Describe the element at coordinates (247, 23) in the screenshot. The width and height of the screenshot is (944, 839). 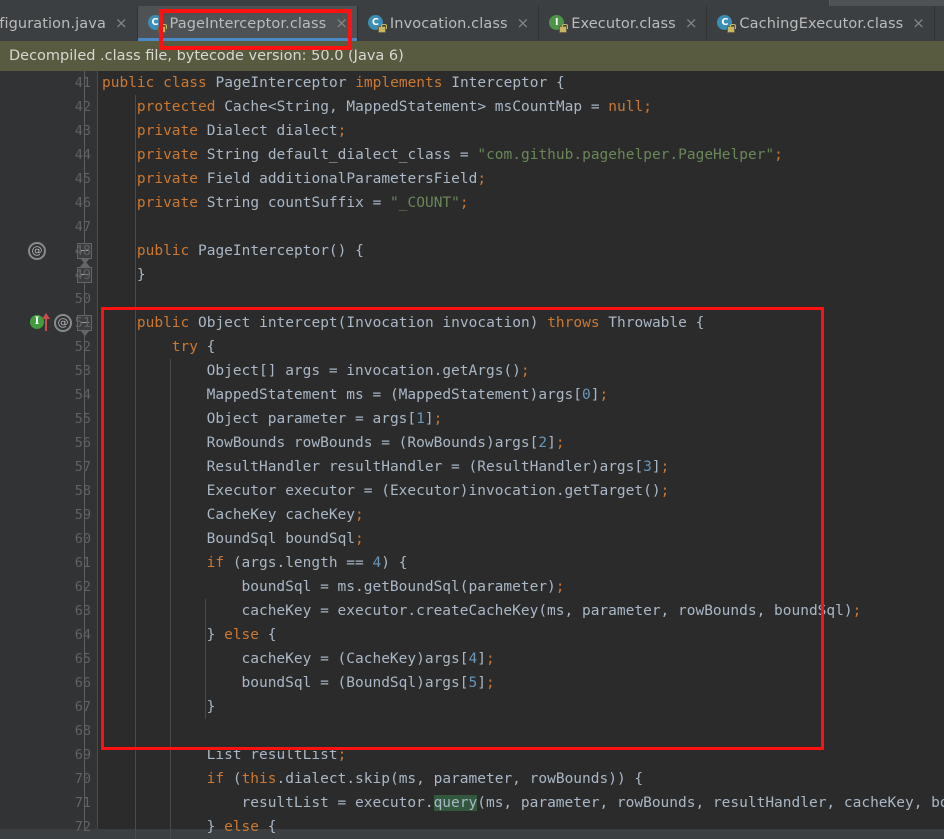
I see `editor-tab-pageinterceptor-class: C PageInterceptor.class ×` at that location.